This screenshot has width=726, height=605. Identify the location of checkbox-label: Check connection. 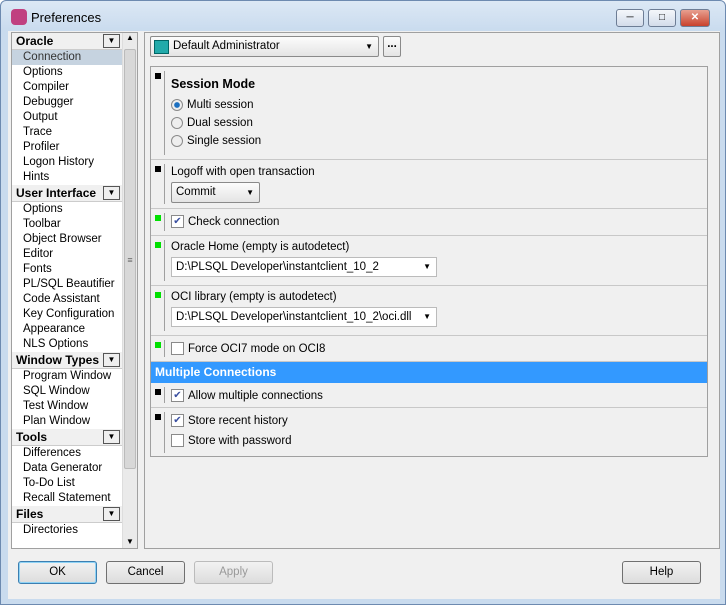
(234, 221).